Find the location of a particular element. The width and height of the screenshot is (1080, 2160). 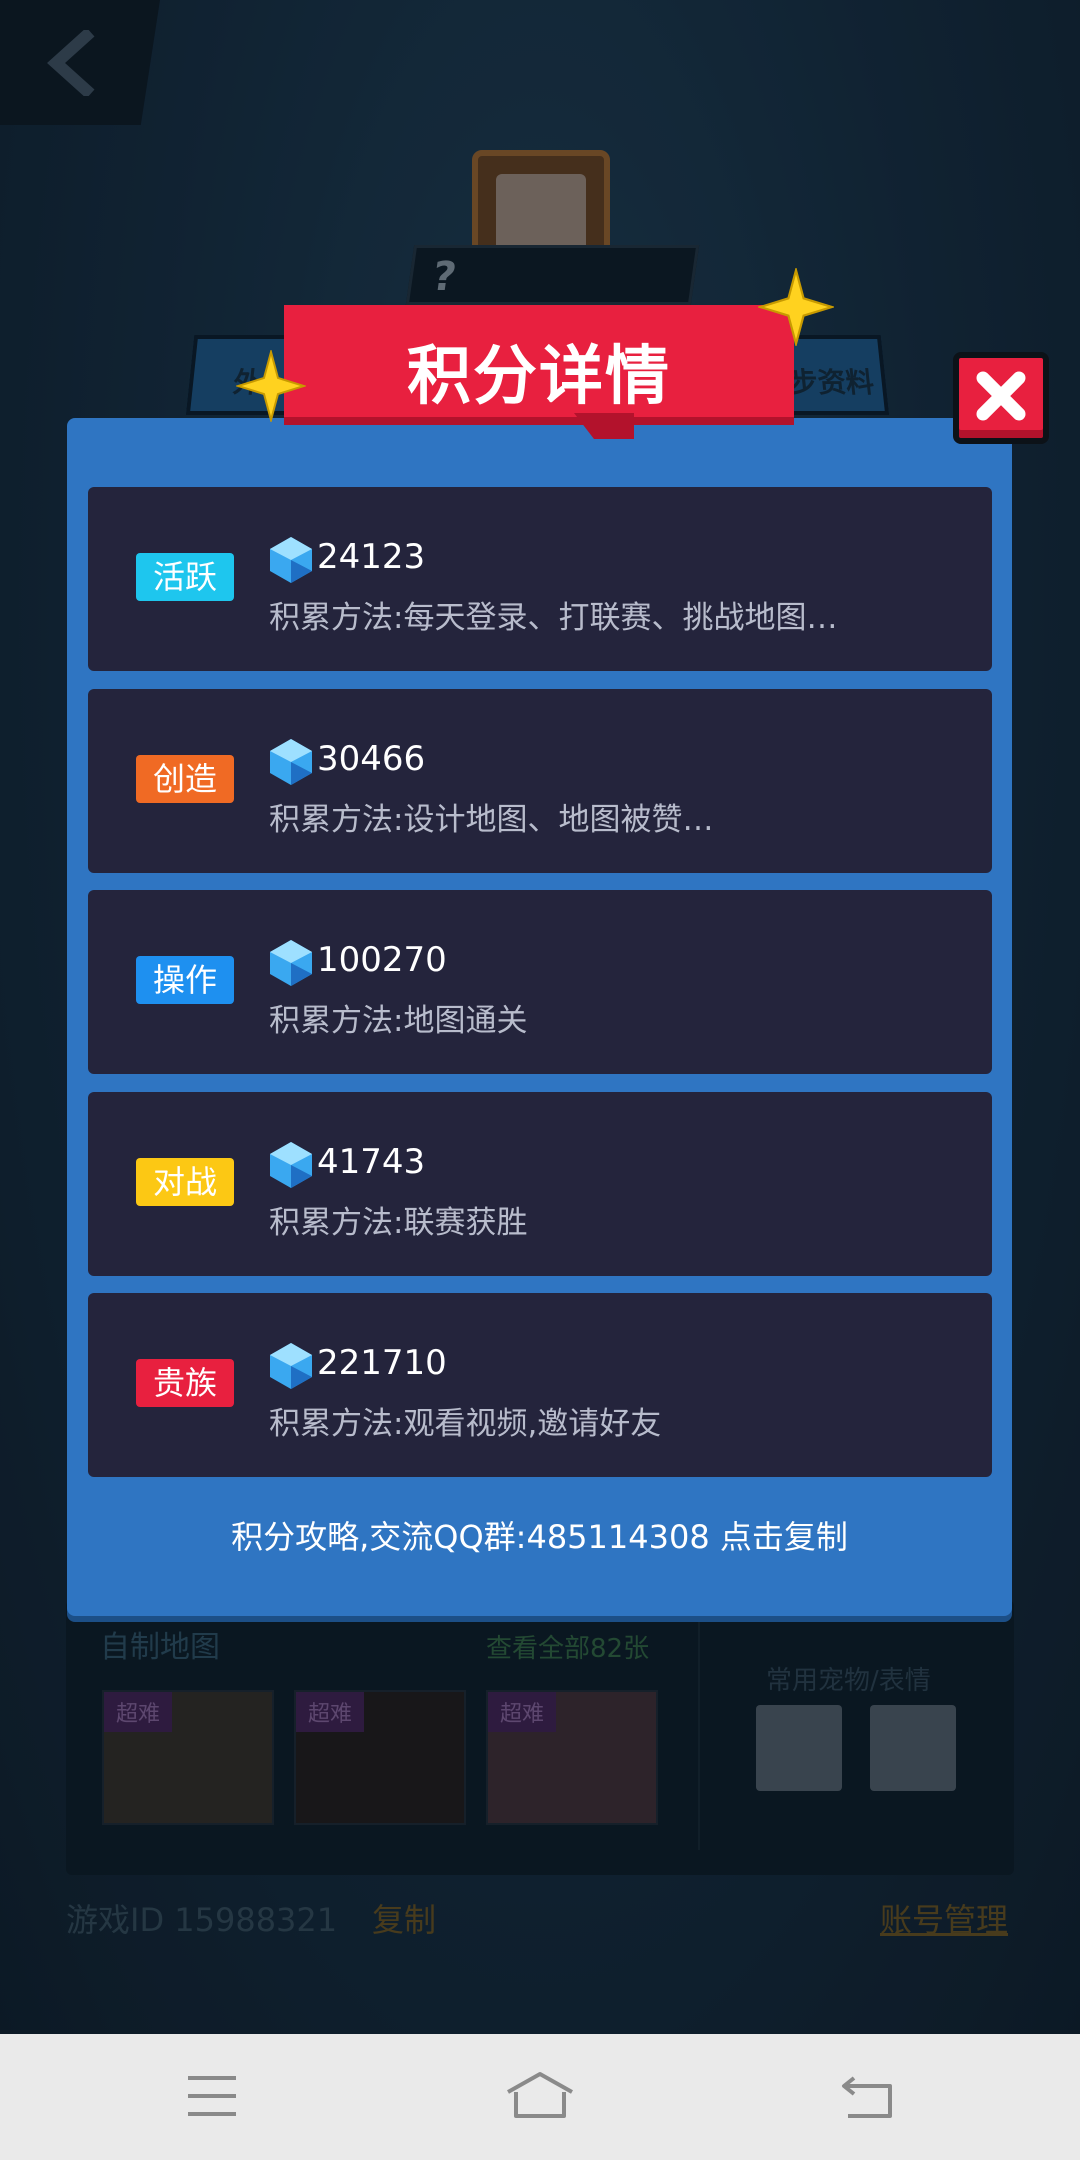

points-card-operate: 操作 100270 积累方法:地图通关 is located at coordinates (540, 982).